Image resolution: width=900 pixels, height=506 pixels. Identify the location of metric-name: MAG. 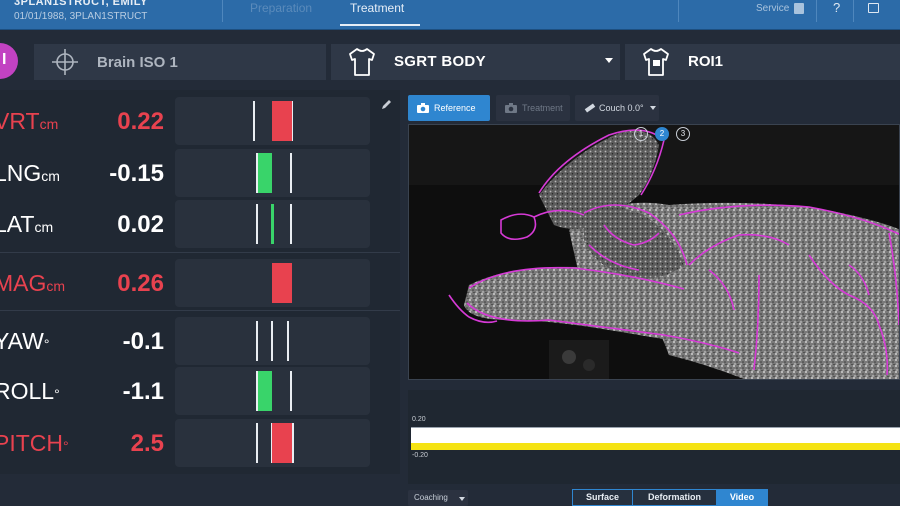
(23, 283).